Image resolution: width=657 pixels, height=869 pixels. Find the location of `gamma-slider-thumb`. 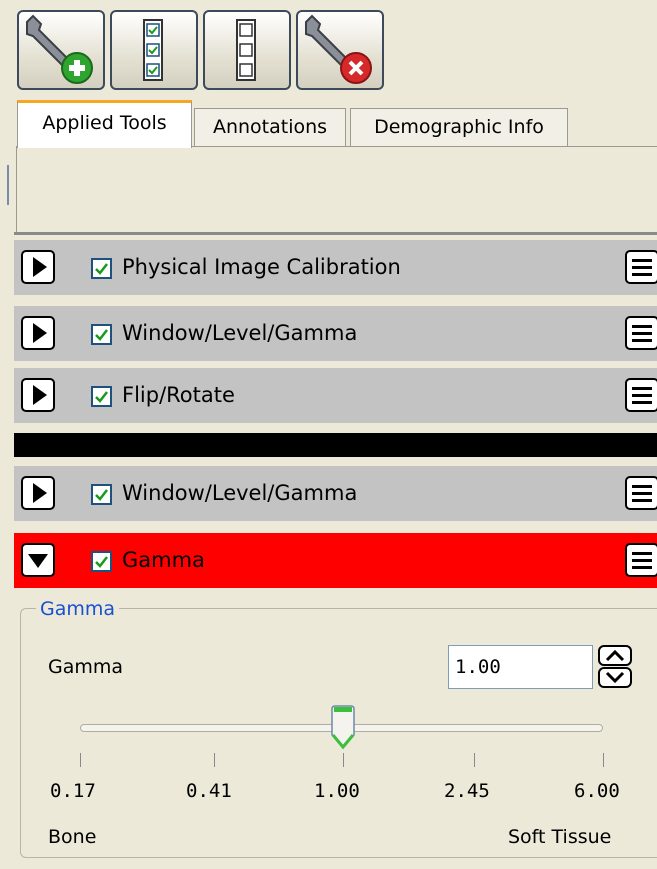

gamma-slider-thumb is located at coordinates (343, 728).